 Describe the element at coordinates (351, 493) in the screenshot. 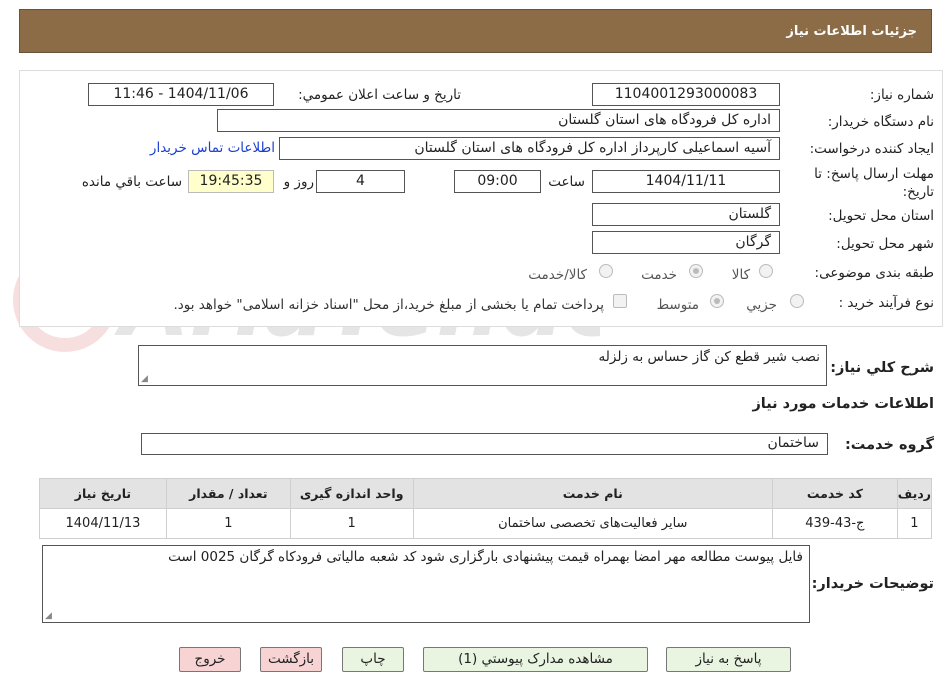

I see `col-unit: واحد اندازه گيری` at that location.